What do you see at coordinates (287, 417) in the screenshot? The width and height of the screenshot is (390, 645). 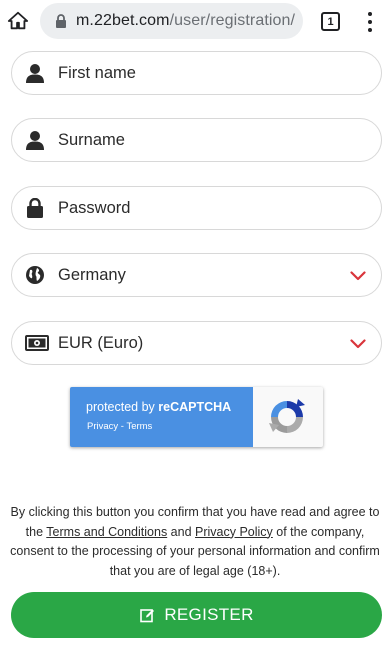 I see `recaptcha-logo-icon` at bounding box center [287, 417].